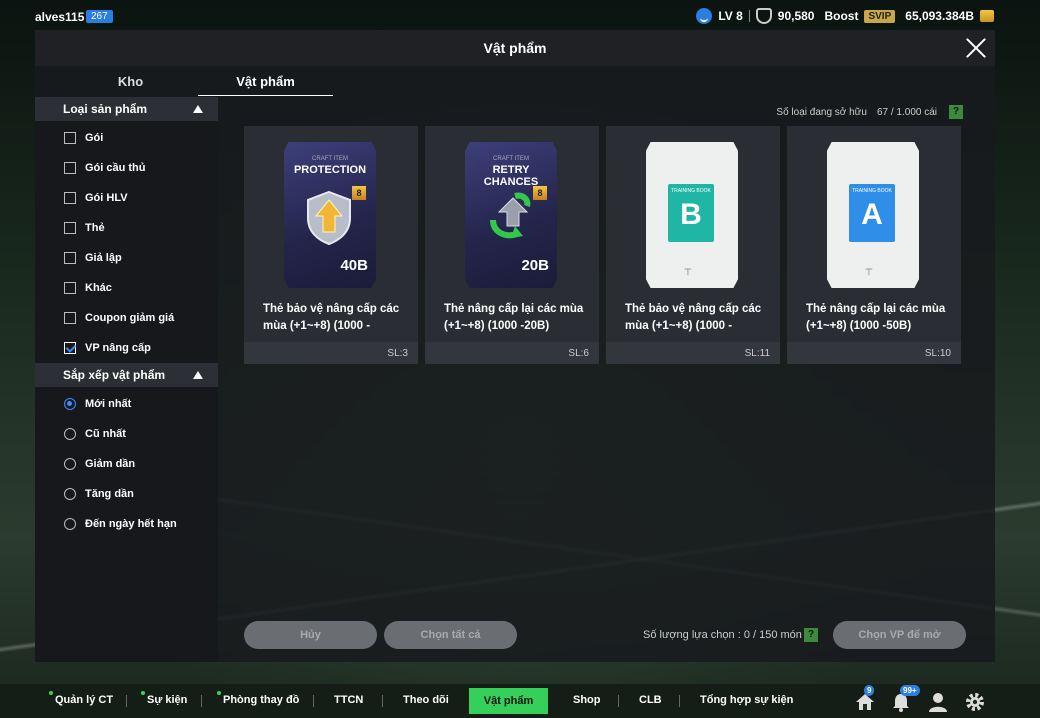 The width and height of the screenshot is (1040, 718). What do you see at coordinates (261, 700) in the screenshot?
I see `nav-label: Phòng thay đồ` at bounding box center [261, 700].